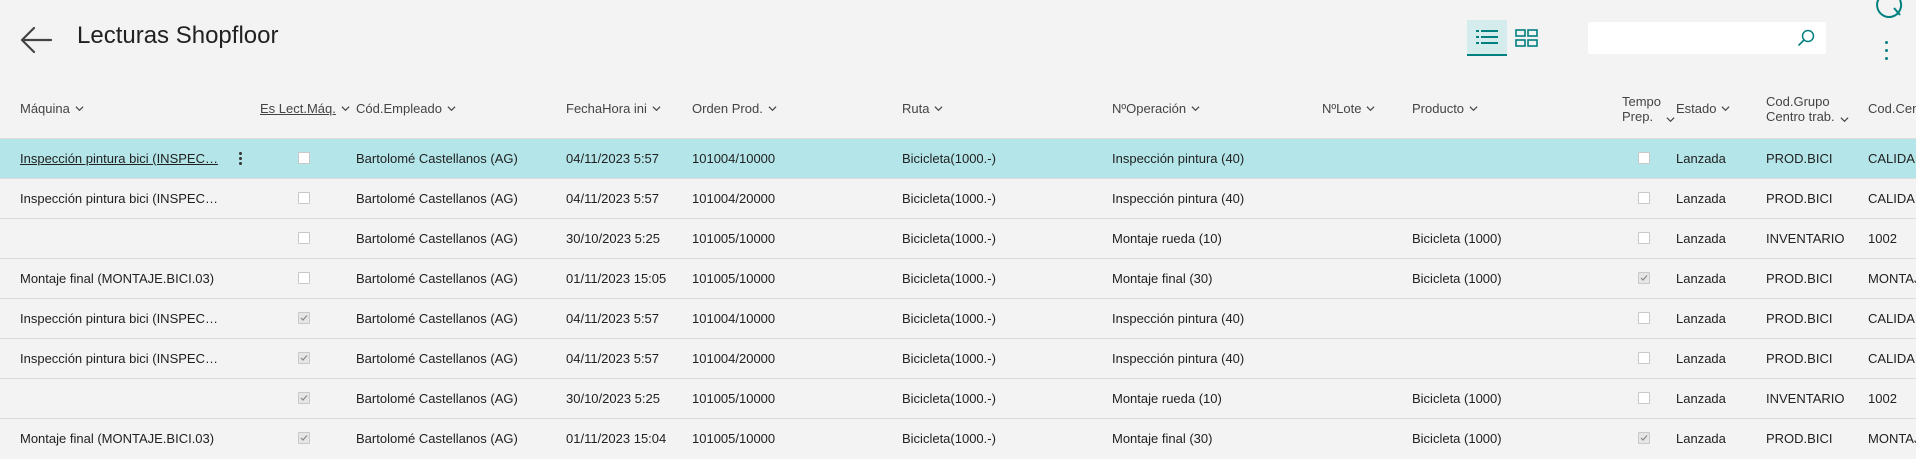 This screenshot has width=1916, height=459. What do you see at coordinates (1527, 38) in the screenshot?
I see `tile-view-button` at bounding box center [1527, 38].